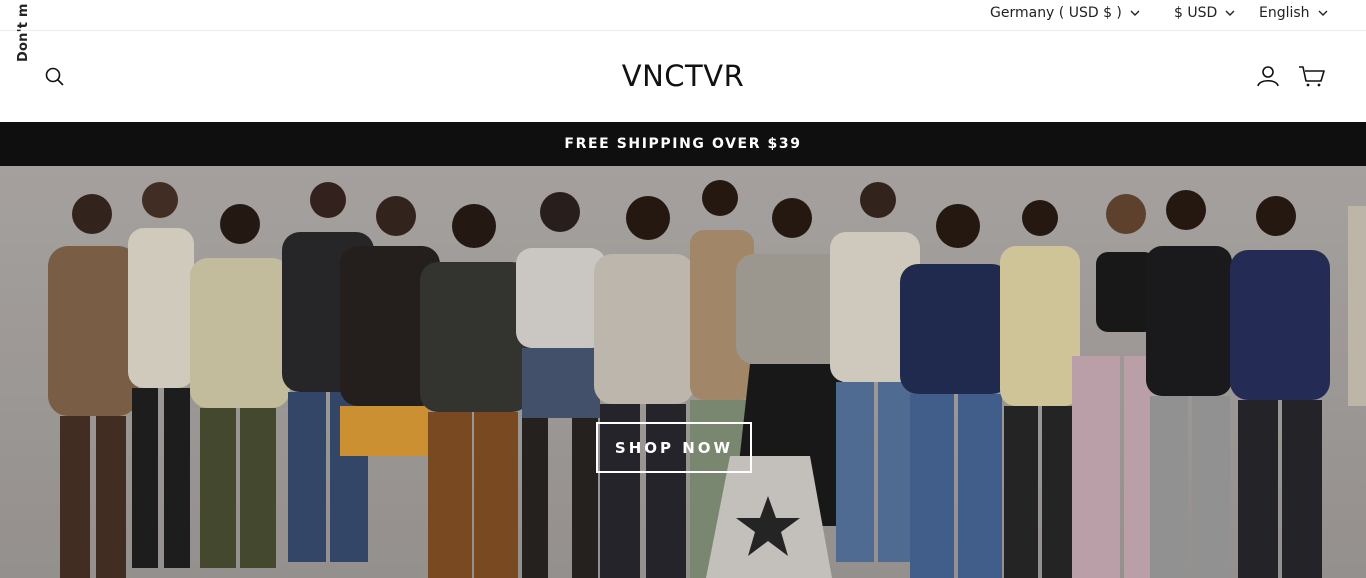 This screenshot has height=578, width=1366. What do you see at coordinates (1056, 13) in the screenshot?
I see `country-selector-label: Germany ( USD $ )` at bounding box center [1056, 13].